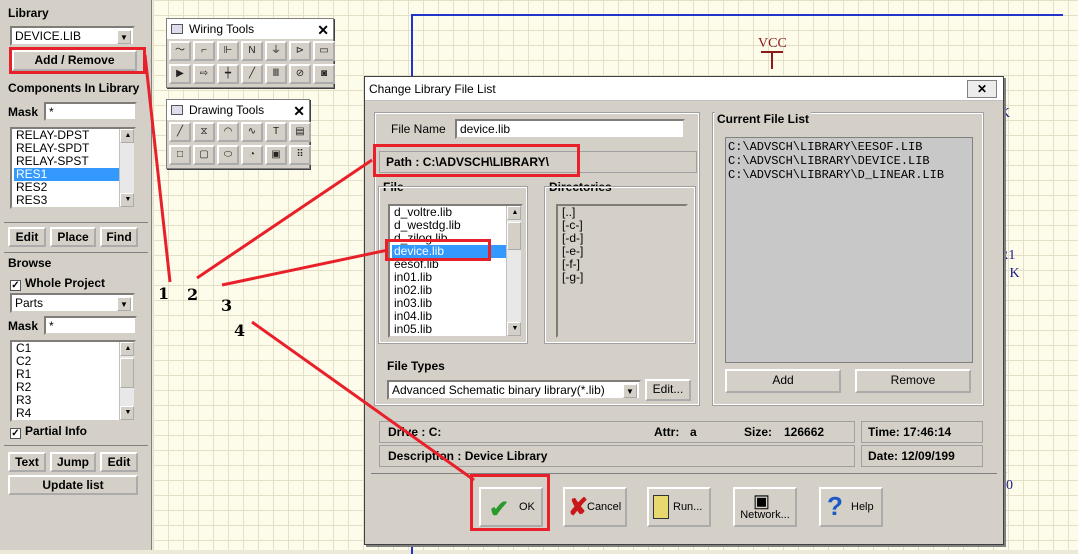 The width and height of the screenshot is (1078, 554). What do you see at coordinates (193, 294) in the screenshot?
I see `callout-2: 2` at bounding box center [193, 294].